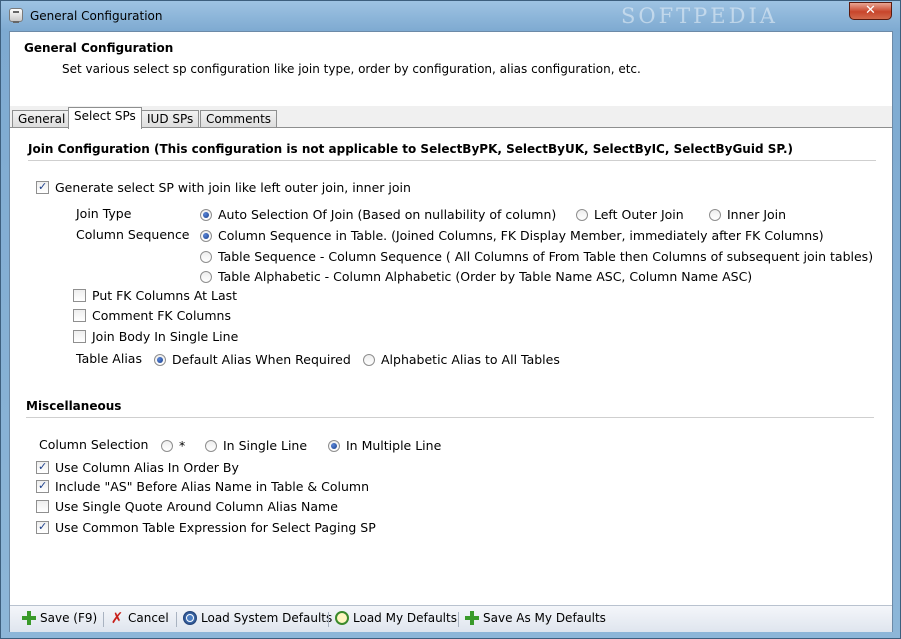  Describe the element at coordinates (261, 359) in the screenshot. I see `table-alias-default-label: Default Alias When Required` at that location.